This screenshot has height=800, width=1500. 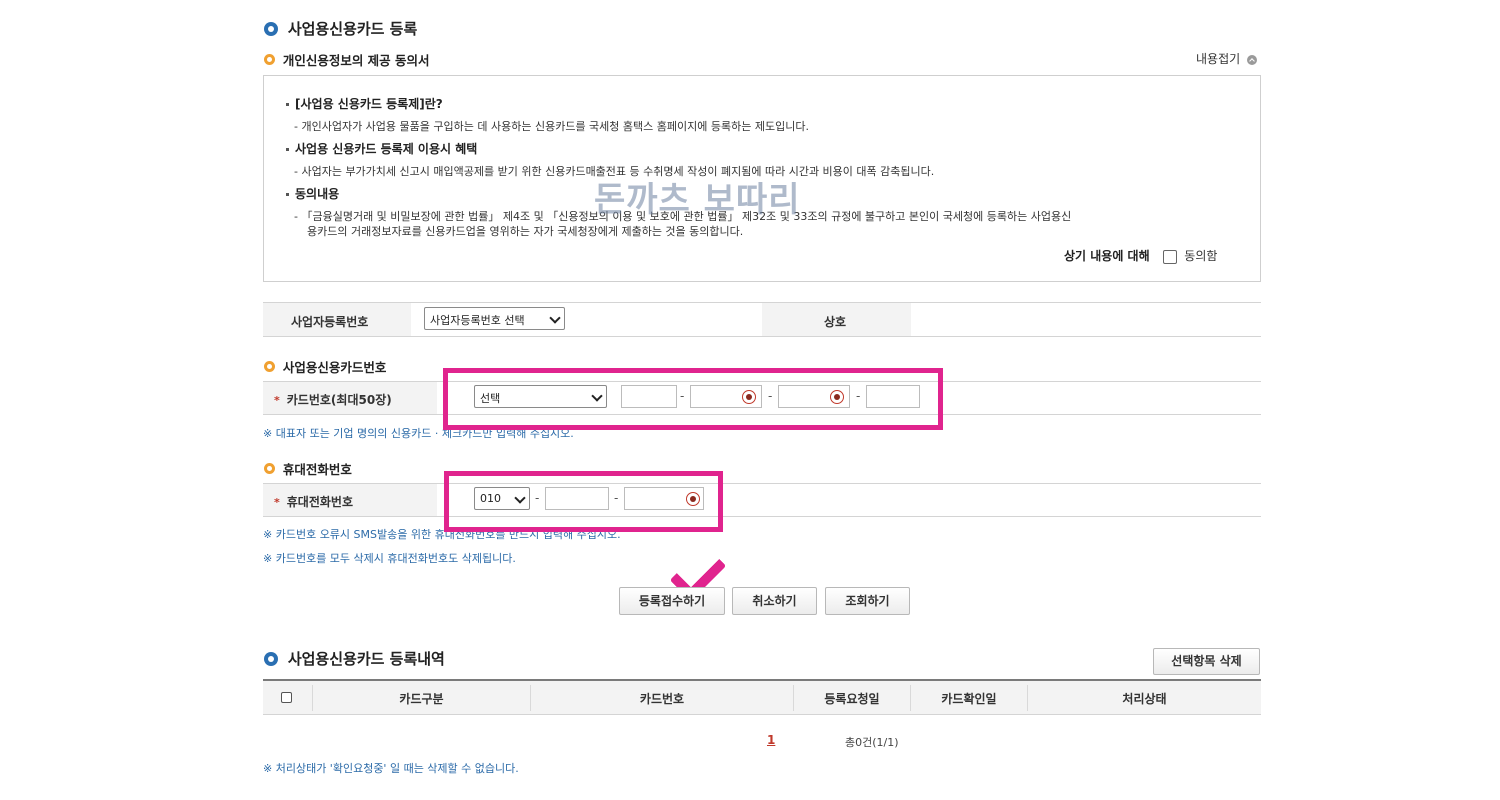 I want to click on history-title: 사업용신용카드 등록내역, so click(x=366, y=659).